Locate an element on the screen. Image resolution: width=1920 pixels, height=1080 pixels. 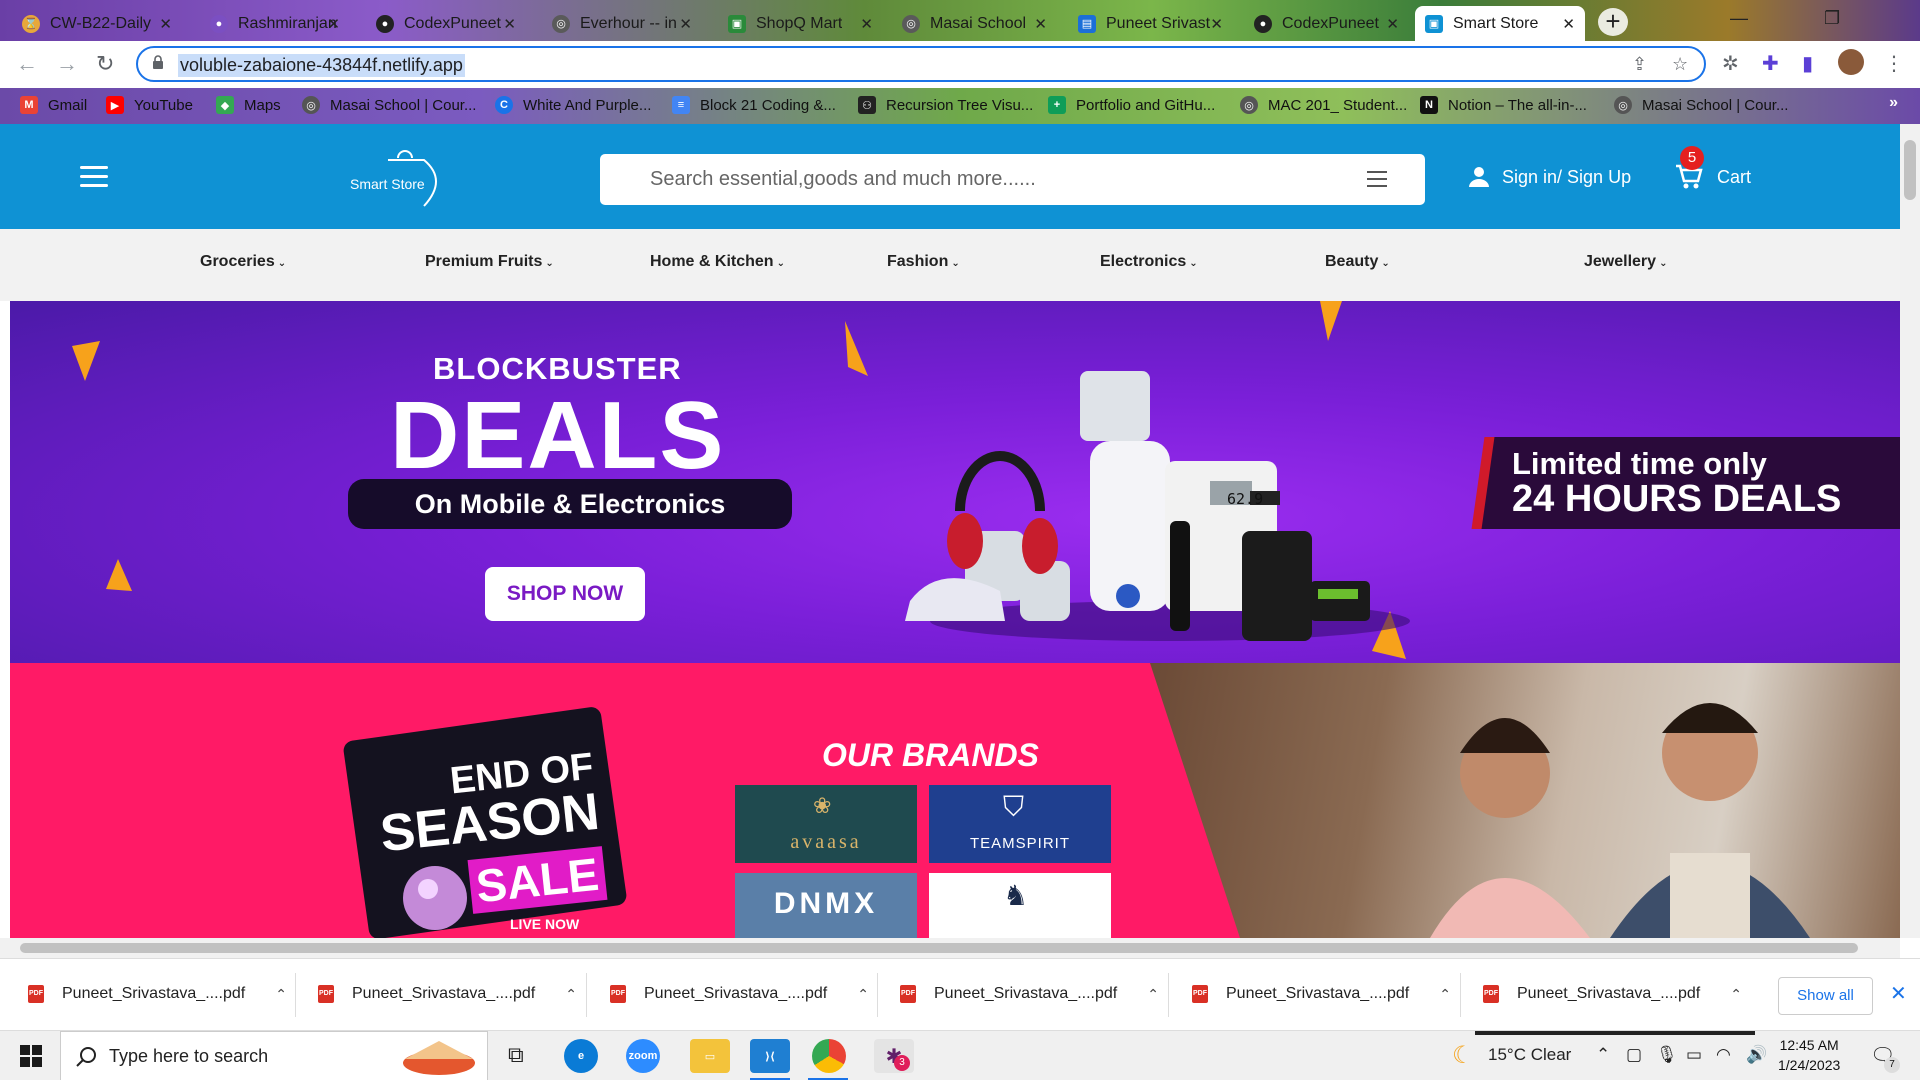
more-bookmarks-icon: » is located at coordinates (1893, 103).